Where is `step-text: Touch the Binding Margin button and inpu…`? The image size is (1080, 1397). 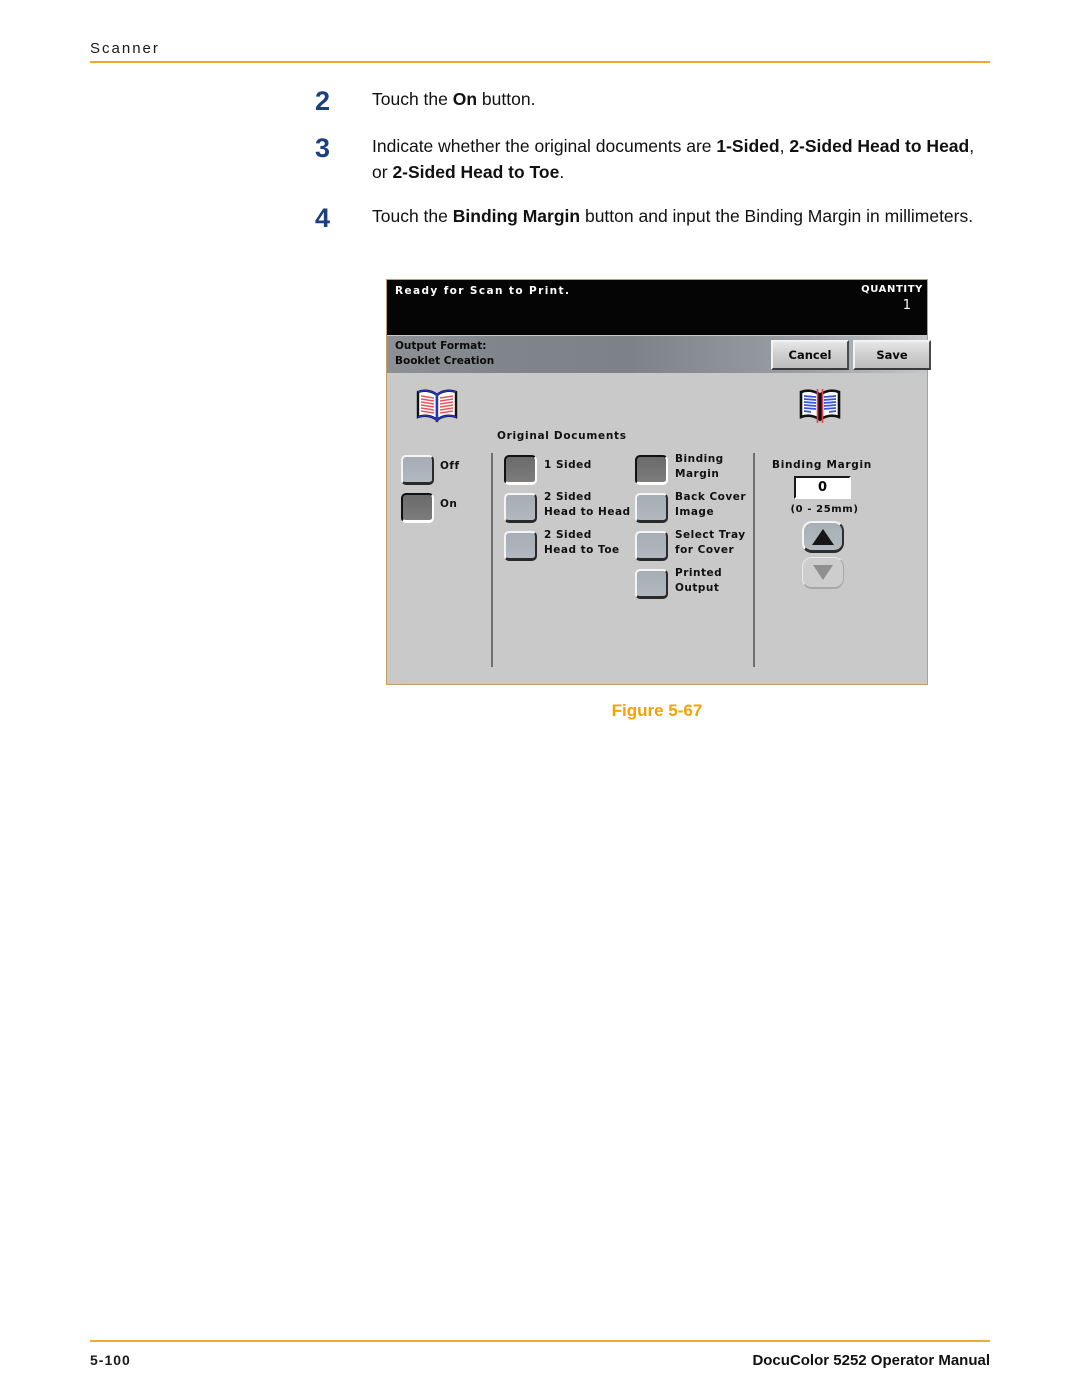 step-text: Touch the Binding Margin button and inpu… is located at coordinates (672, 216).